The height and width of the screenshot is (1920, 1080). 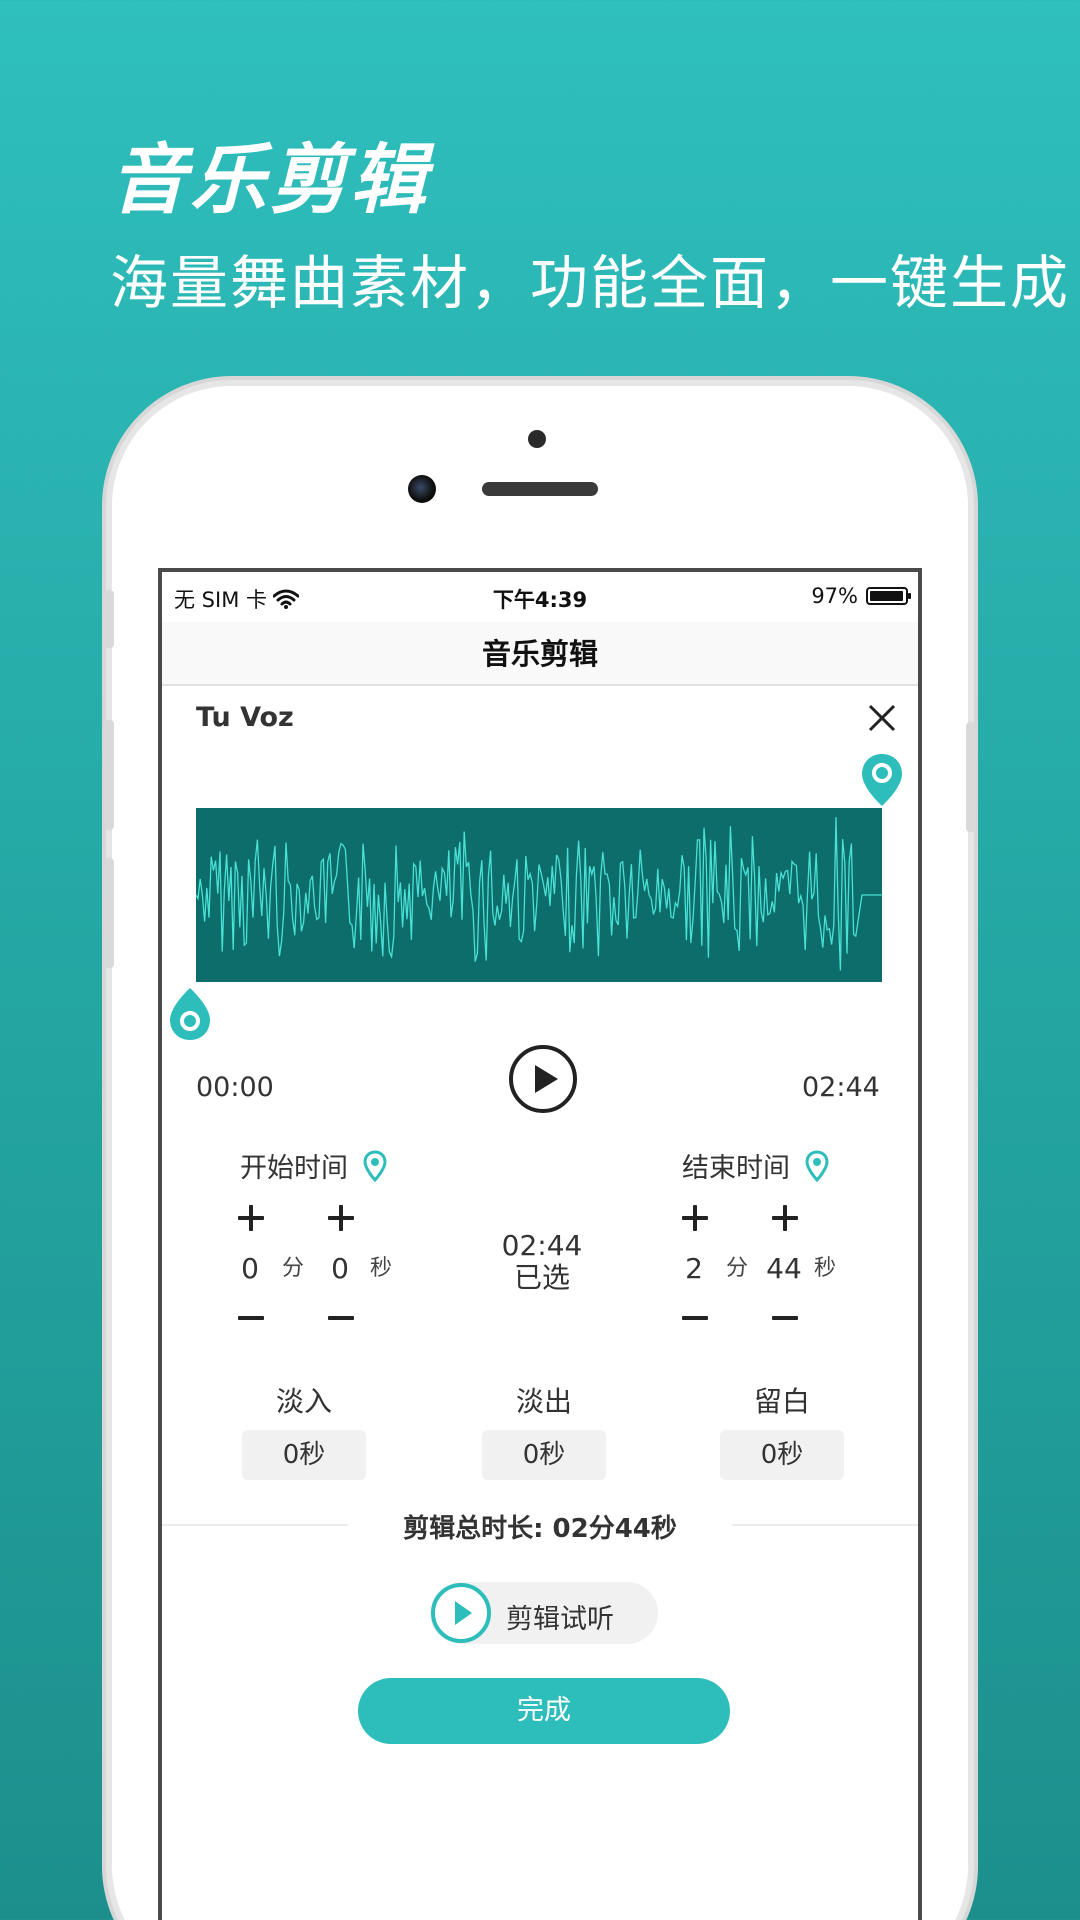 I want to click on phone-side-button, so click(x=109, y=619).